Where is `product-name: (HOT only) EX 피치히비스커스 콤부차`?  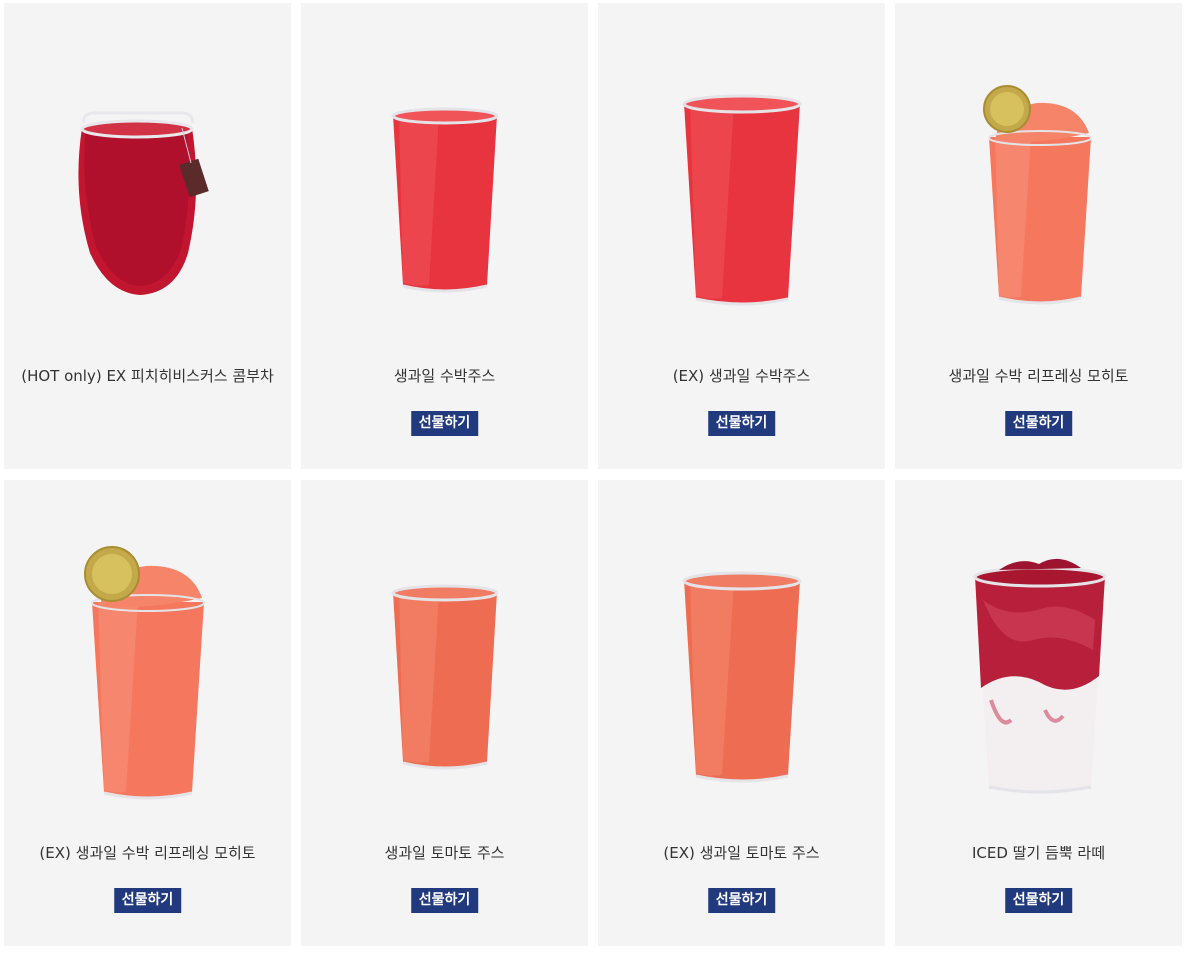 product-name: (HOT only) EX 피치히비스커스 콤부차 is located at coordinates (147, 375).